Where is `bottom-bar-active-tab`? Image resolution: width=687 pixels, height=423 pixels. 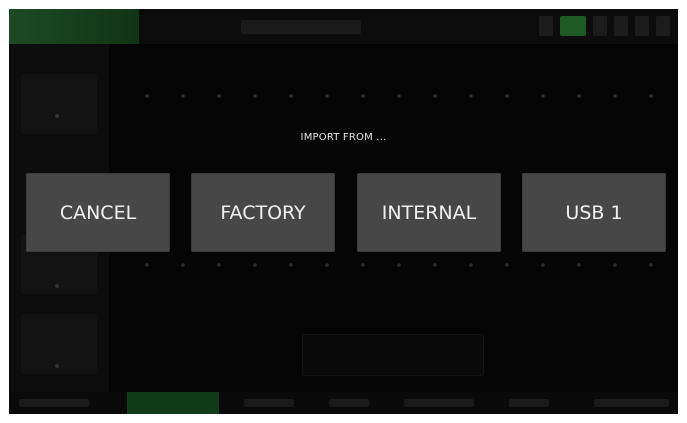 bottom-bar-active-tab is located at coordinates (173, 403).